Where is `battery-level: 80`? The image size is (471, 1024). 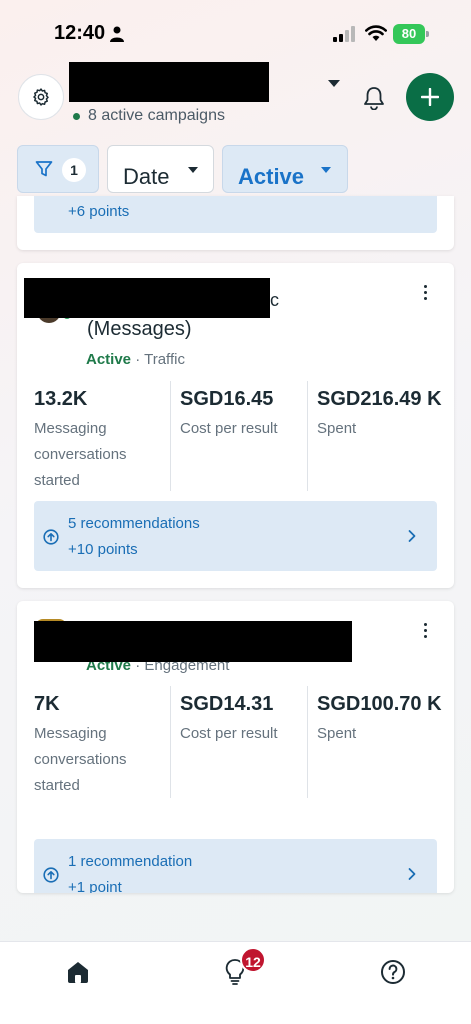
battery-level: 80 is located at coordinates (409, 34).